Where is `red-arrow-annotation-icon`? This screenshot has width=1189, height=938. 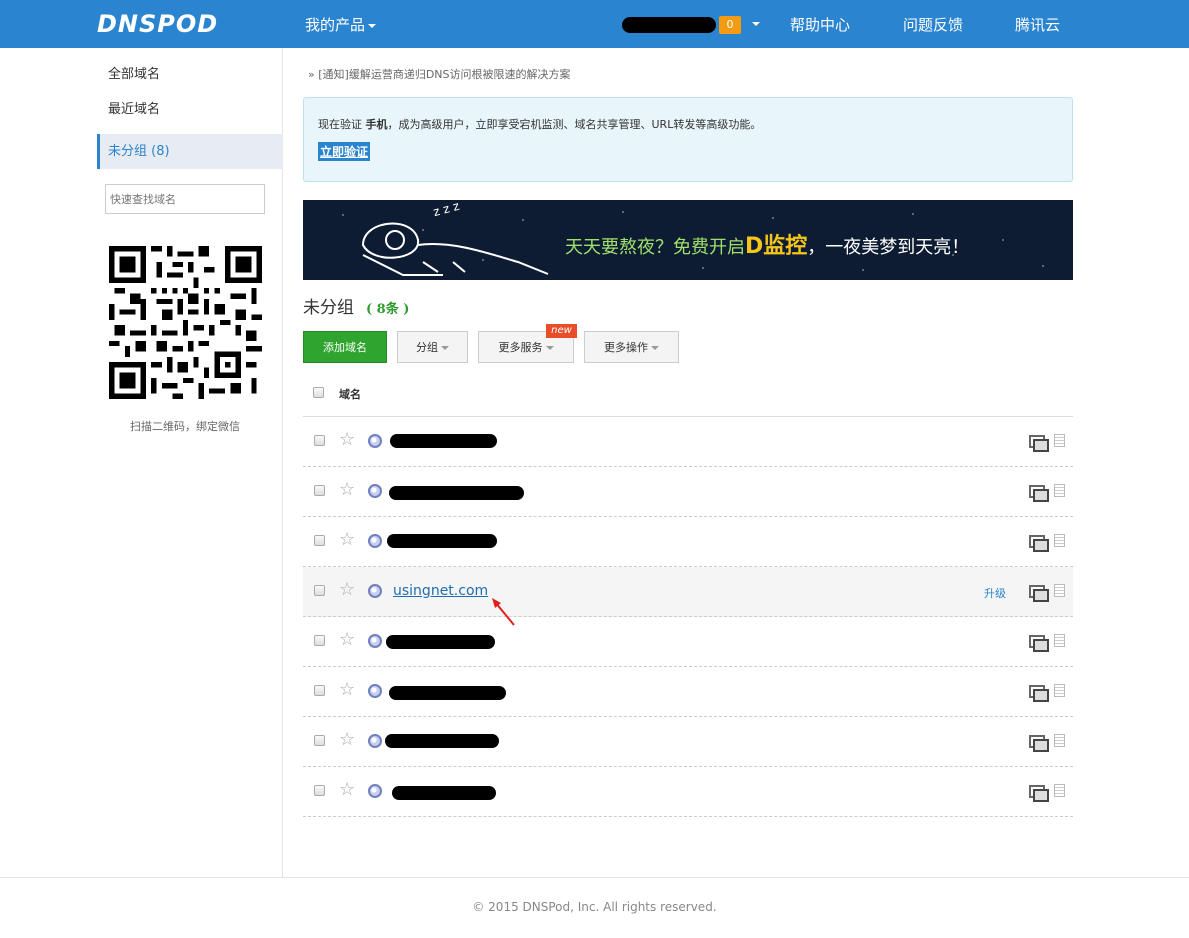 red-arrow-annotation-icon is located at coordinates (503, 612).